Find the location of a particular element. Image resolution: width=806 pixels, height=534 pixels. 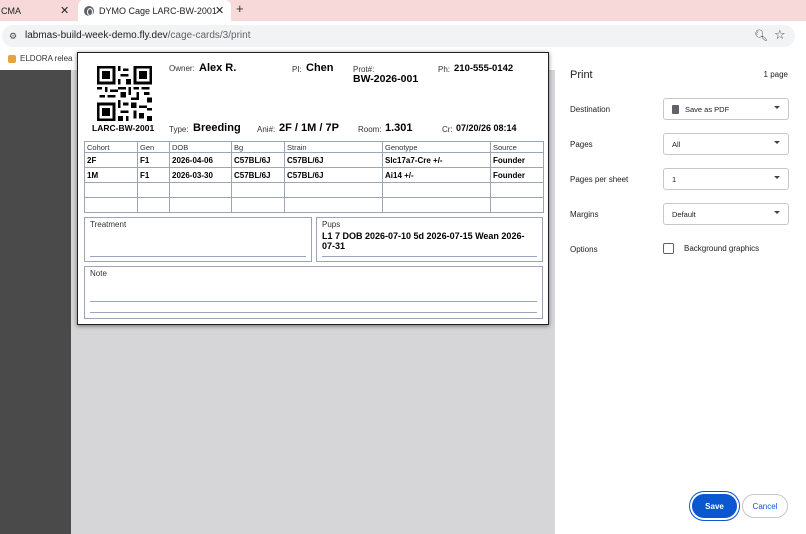

animal-count-value: 2F / 1M / 7P is located at coordinates (309, 128).